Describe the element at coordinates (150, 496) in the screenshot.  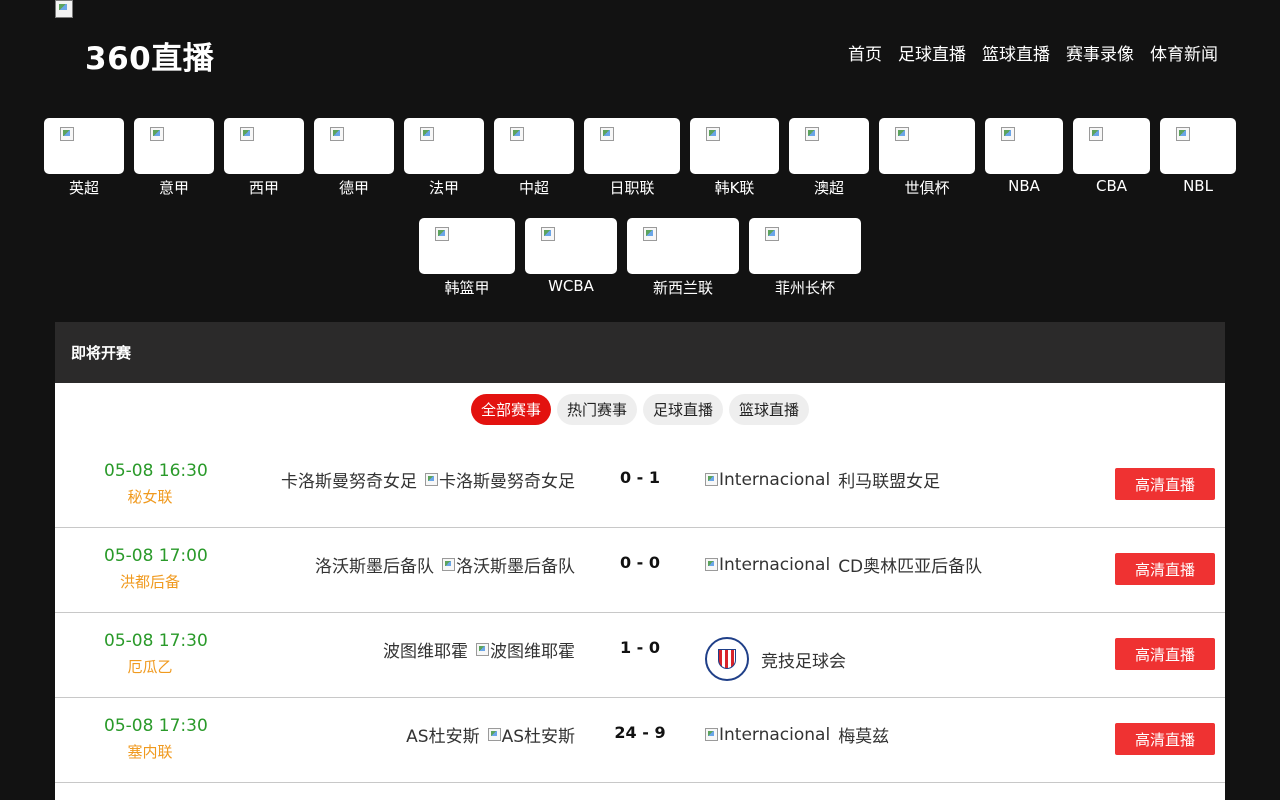
I see `match-league: 秘女联` at that location.